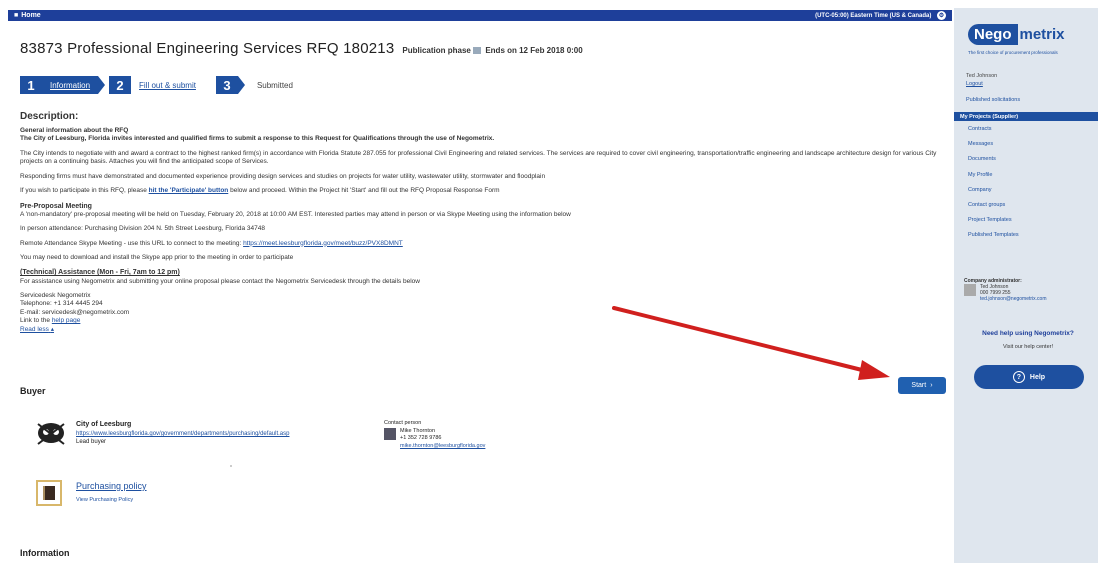  Describe the element at coordinates (31, 85) in the screenshot. I see `step-1-number: 1` at that location.